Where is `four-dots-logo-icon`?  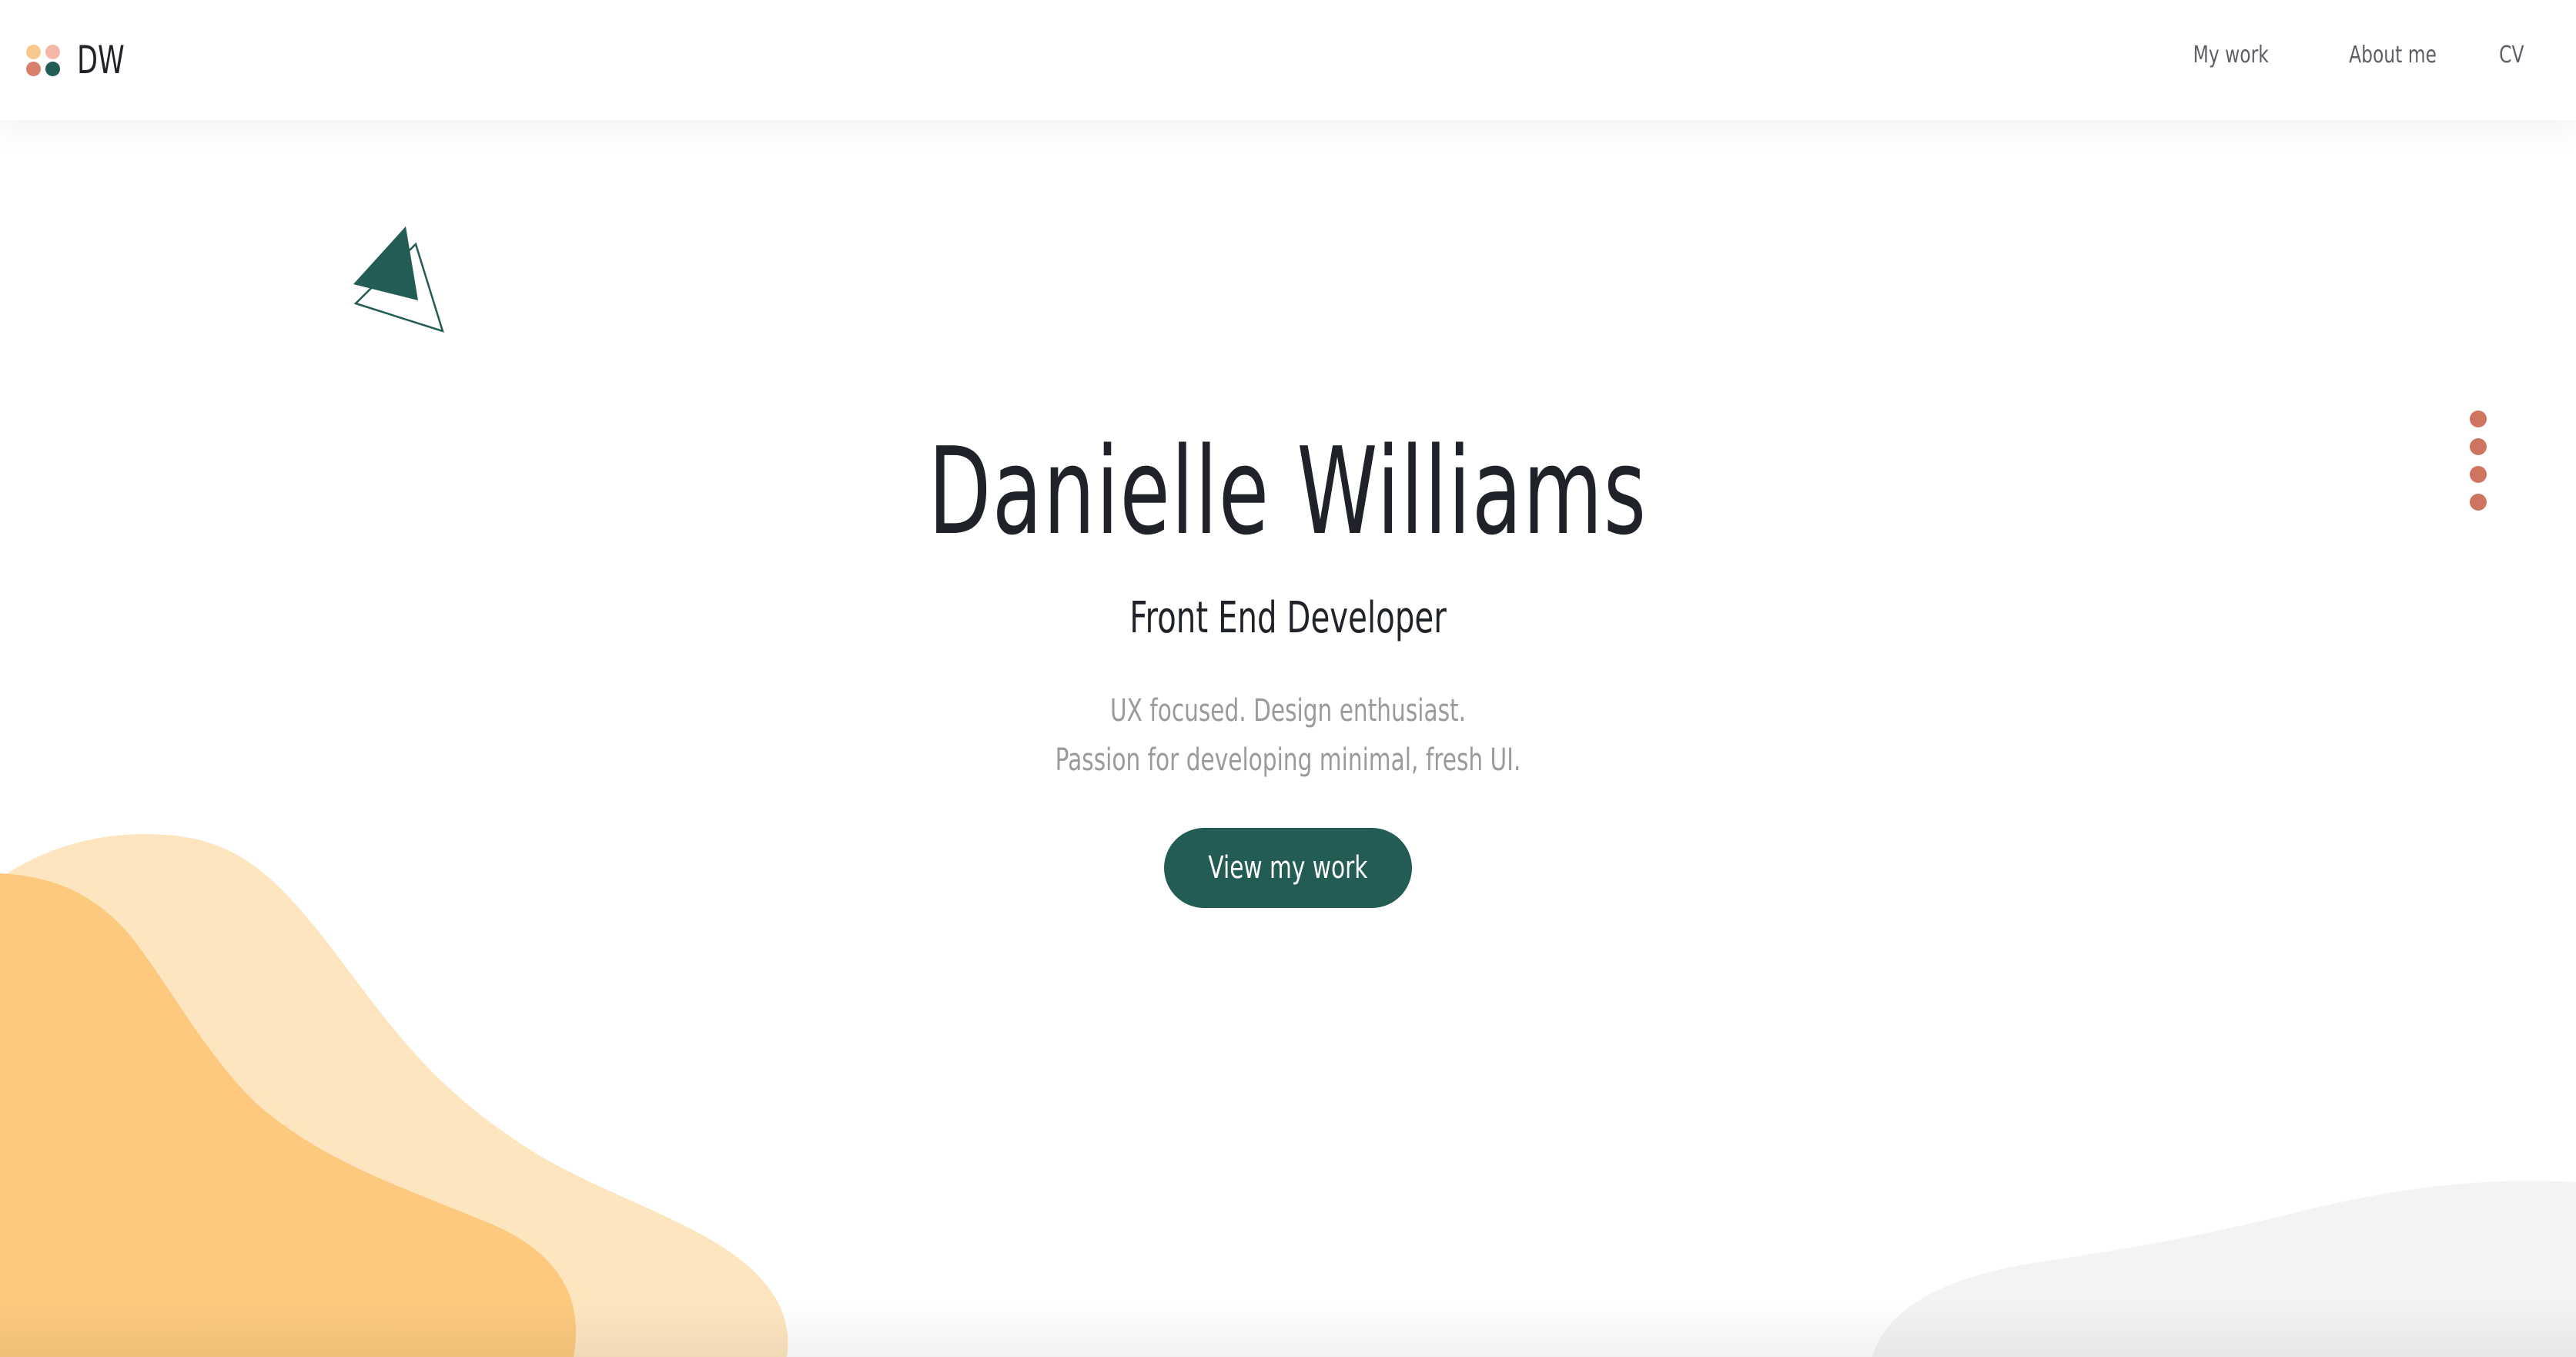
four-dots-logo-icon is located at coordinates (44, 60).